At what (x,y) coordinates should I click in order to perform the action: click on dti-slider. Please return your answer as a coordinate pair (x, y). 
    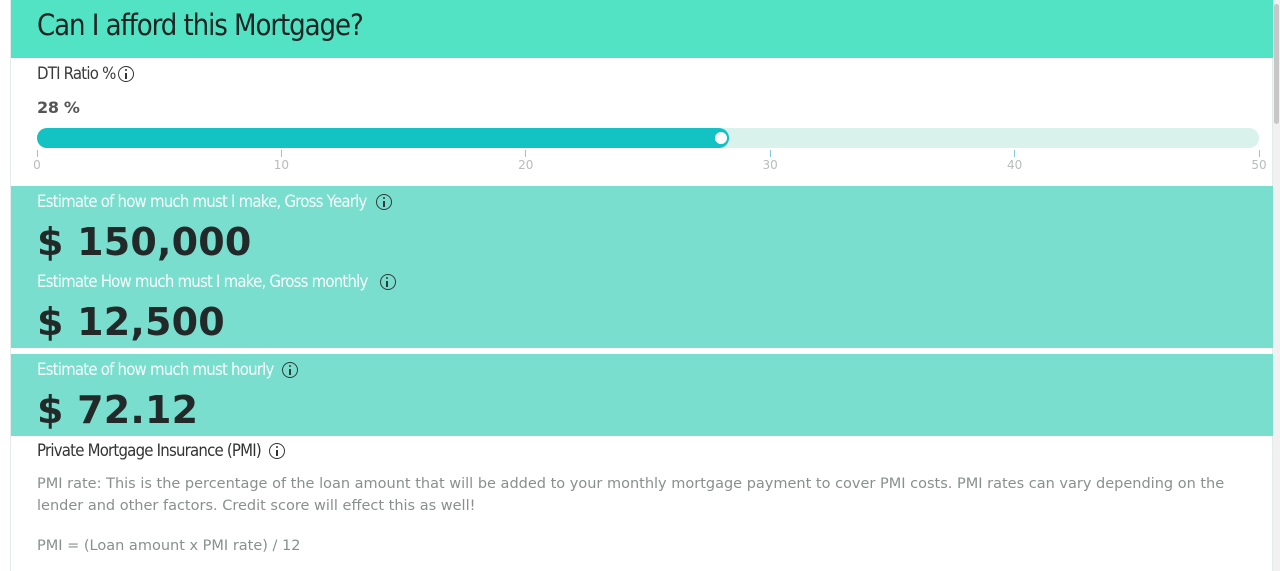
    Looking at the image, I should click on (648, 138).